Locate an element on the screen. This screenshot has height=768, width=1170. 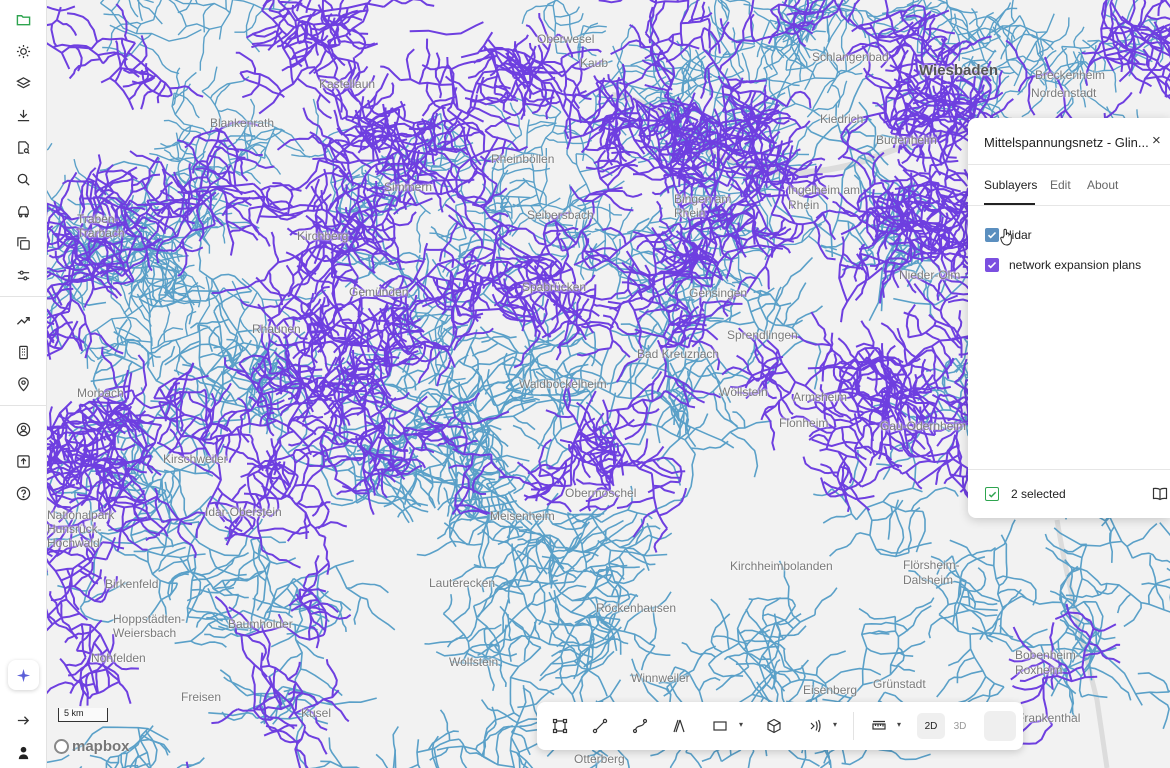
sun-icon is located at coordinates (23, 51).